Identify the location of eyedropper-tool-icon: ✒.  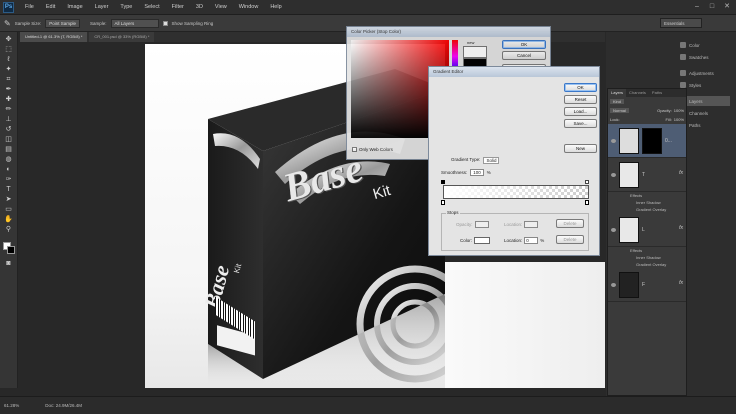
(9, 90).